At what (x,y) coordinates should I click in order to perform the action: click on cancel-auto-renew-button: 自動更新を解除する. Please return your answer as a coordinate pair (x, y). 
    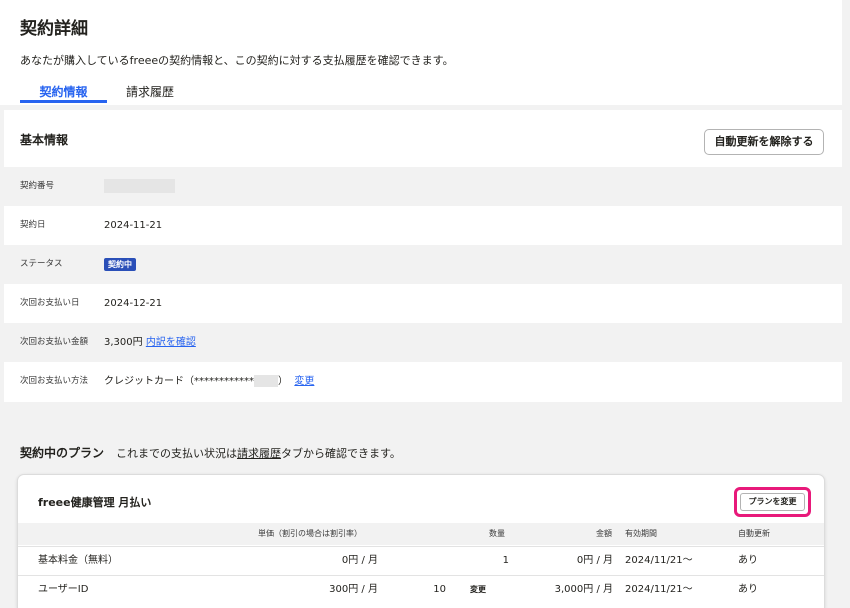
    Looking at the image, I should click on (764, 142).